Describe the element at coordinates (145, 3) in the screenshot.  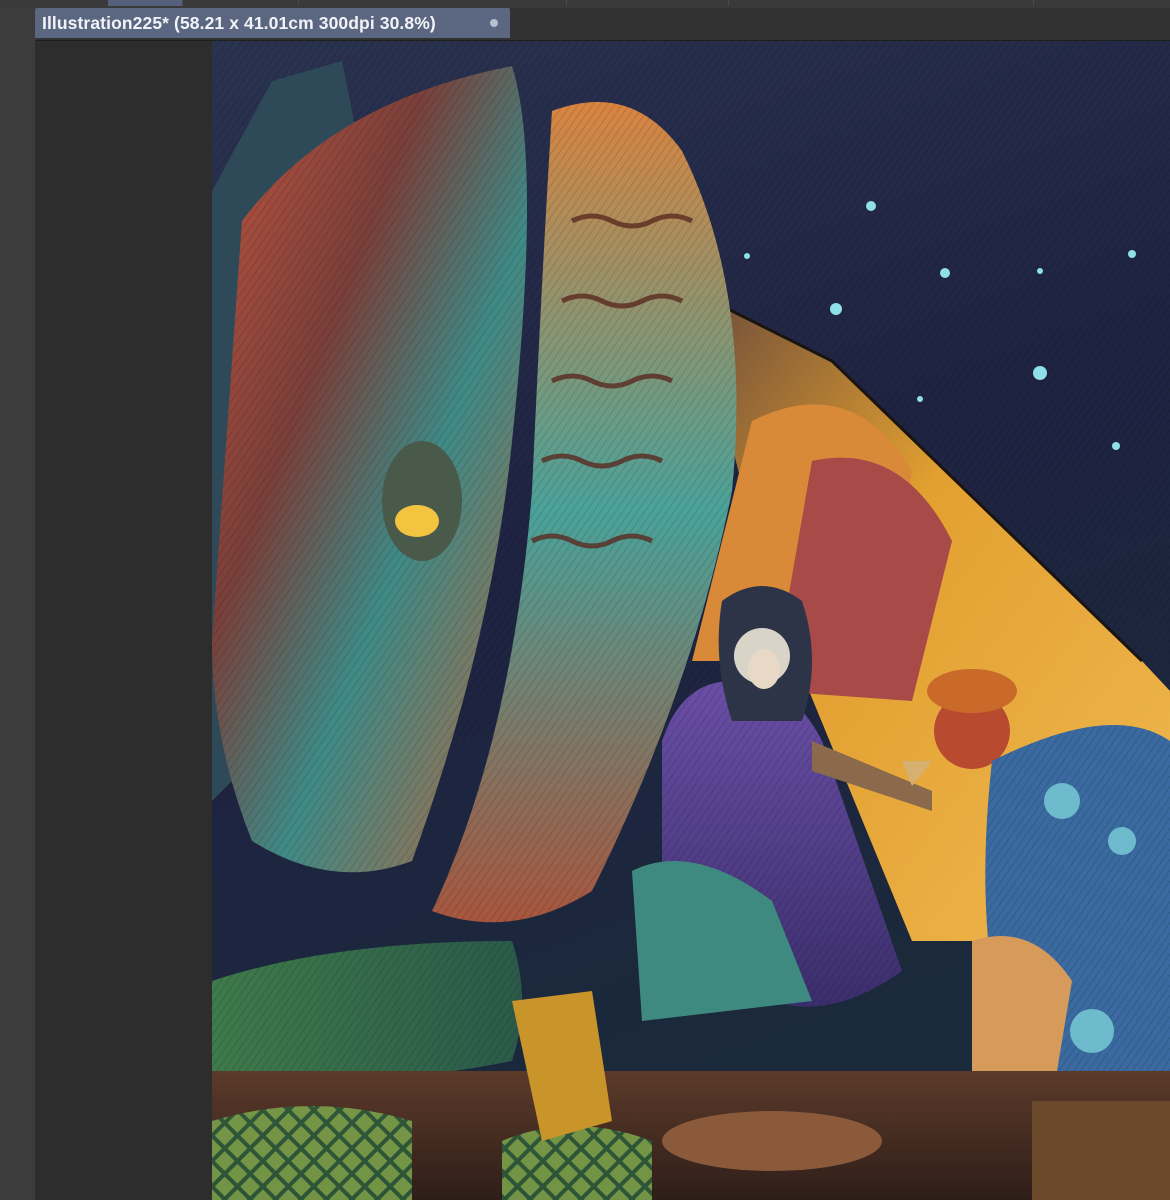
I see `toolbar-segment-active` at that location.